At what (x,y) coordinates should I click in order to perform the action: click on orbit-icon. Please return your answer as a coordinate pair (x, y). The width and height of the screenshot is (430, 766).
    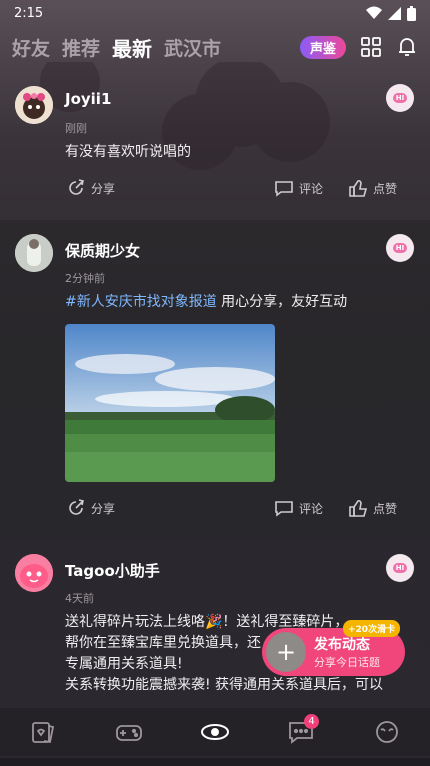
    Looking at the image, I should click on (215, 732).